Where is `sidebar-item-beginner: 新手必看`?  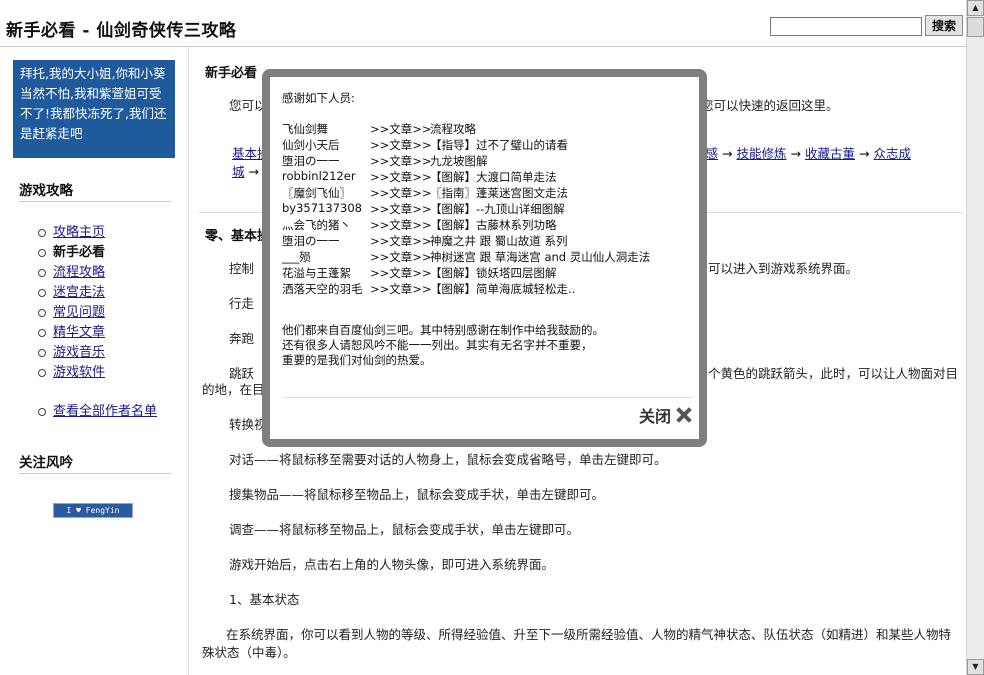 sidebar-item-beginner: 新手必看 is located at coordinates (71, 253).